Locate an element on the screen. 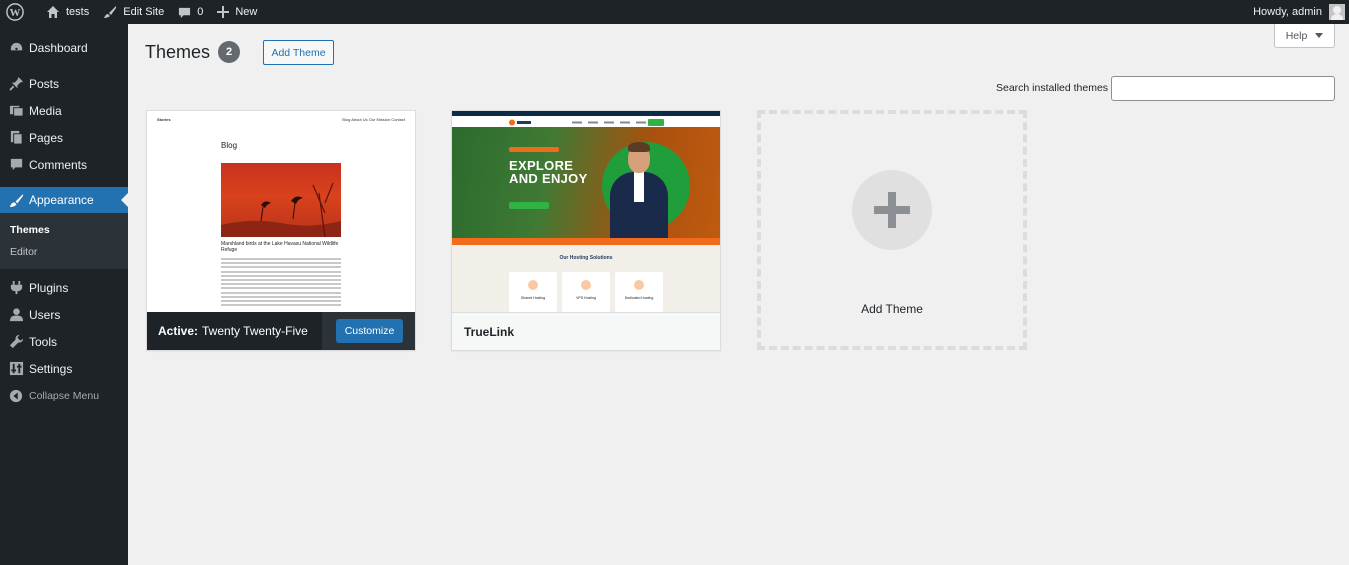 This screenshot has height=565, width=1349. sidebar-item-label: Comments is located at coordinates (58, 164).